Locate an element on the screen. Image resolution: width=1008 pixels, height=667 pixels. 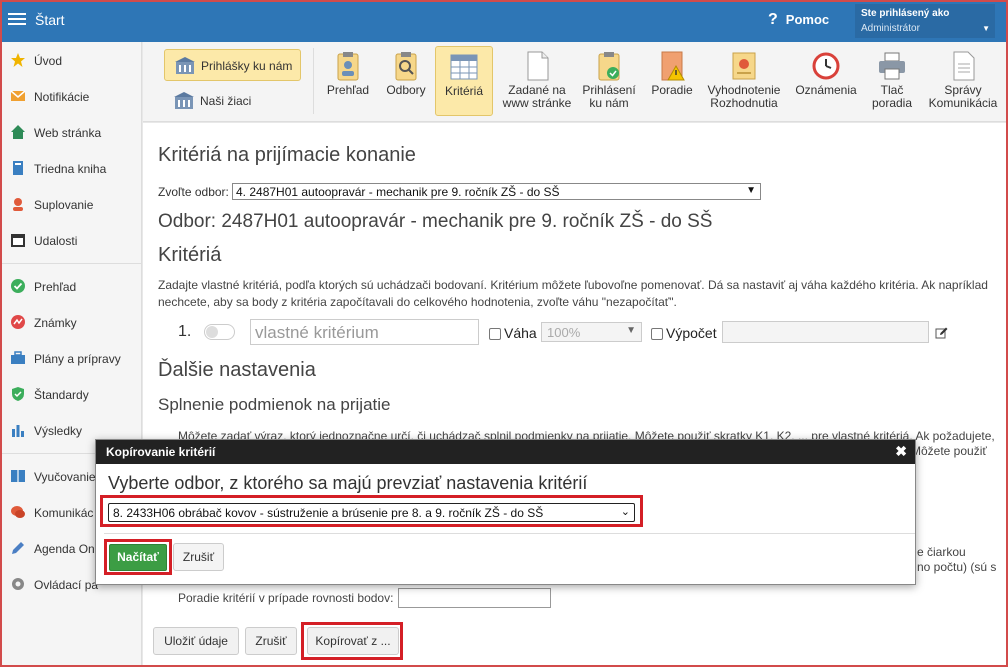
user-name: Administrátor is located at coordinates (890, 28).